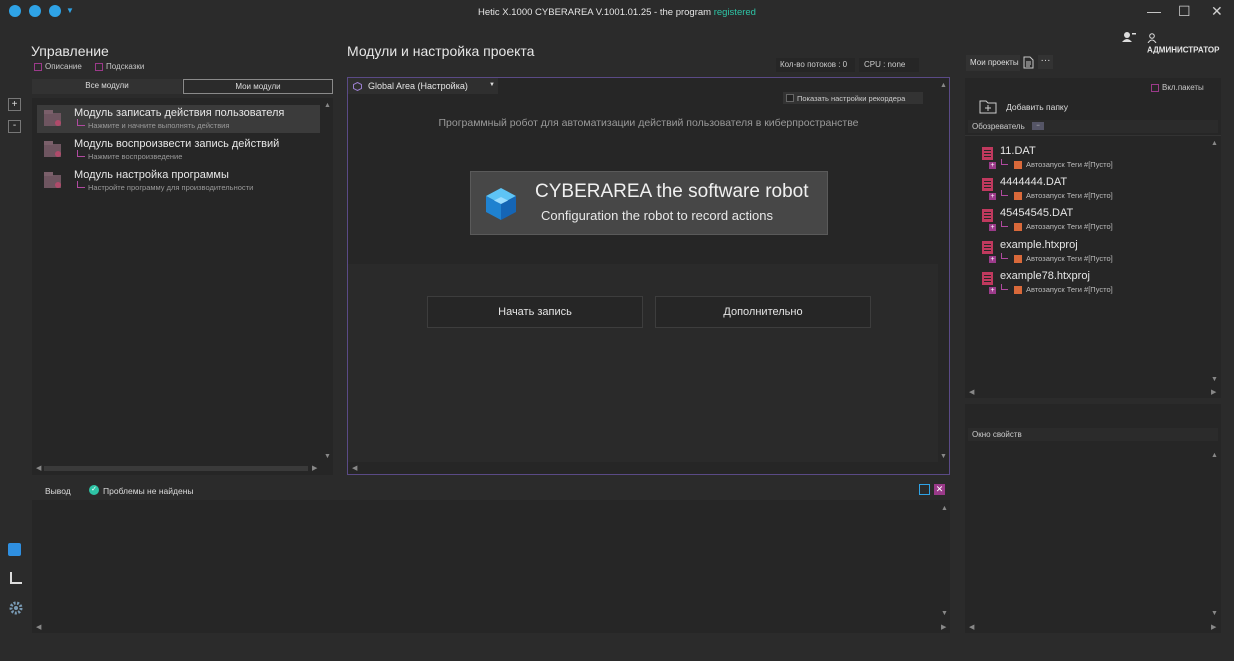  What do you see at coordinates (14, 126) in the screenshot?
I see `zoom-out-button: -` at bounding box center [14, 126].